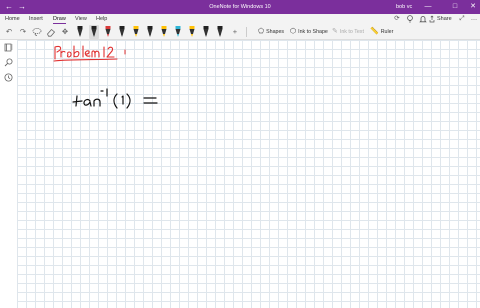 The height and width of the screenshot is (308, 480). What do you see at coordinates (374, 31) in the screenshot?
I see `ruler-icon: 📏` at bounding box center [374, 31].